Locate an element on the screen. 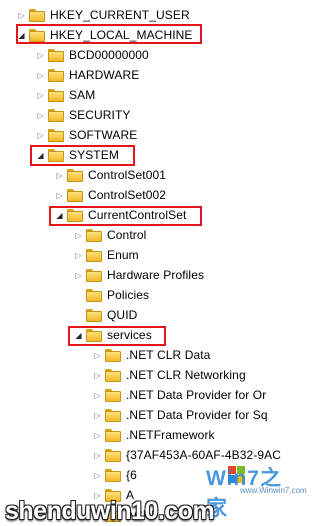 The width and height of the screenshot is (320, 526). tree-node-net-clr-networking: ▷ .NET CLR Networking is located at coordinates (169, 375).